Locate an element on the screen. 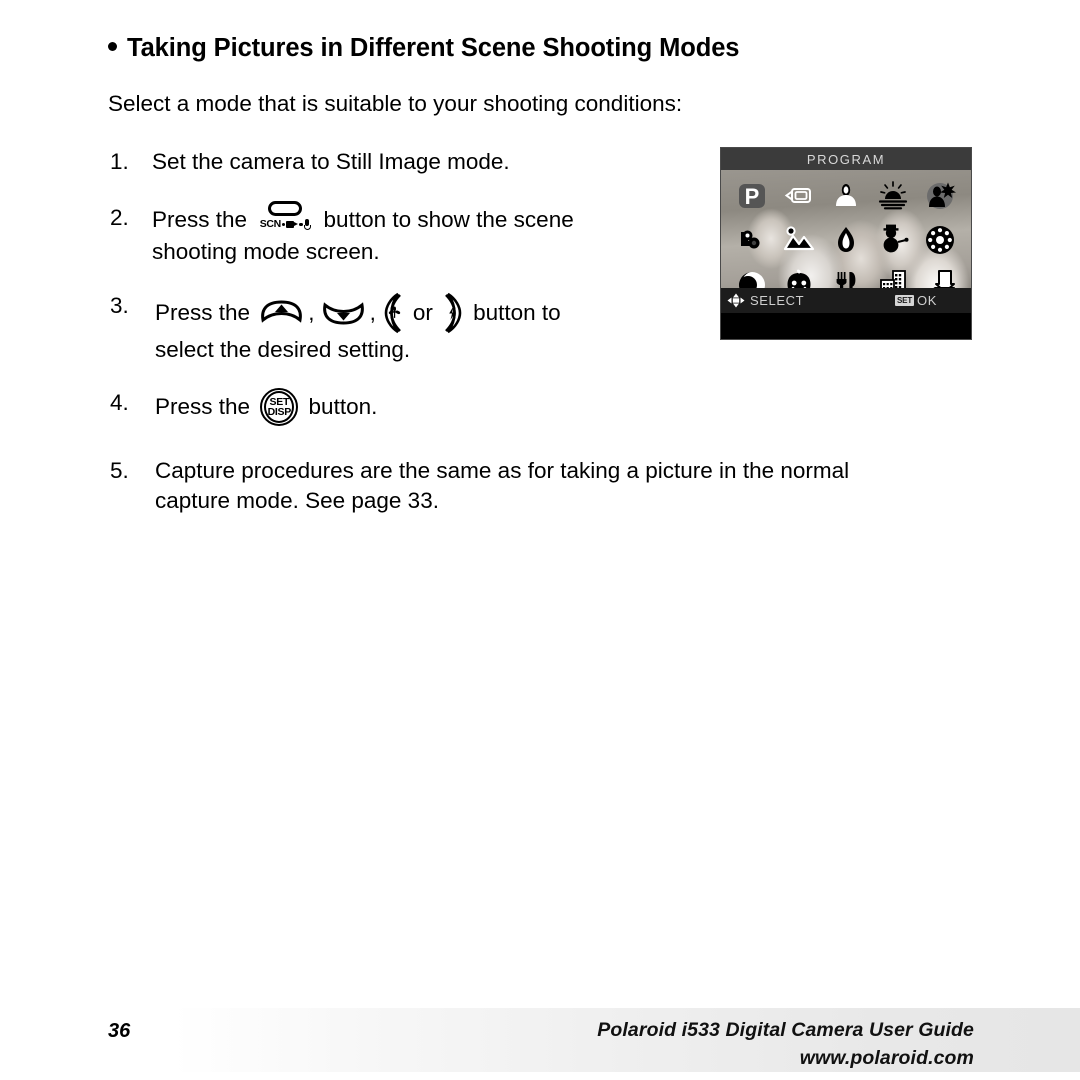  step-number: 5. is located at coordinates (119, 471).